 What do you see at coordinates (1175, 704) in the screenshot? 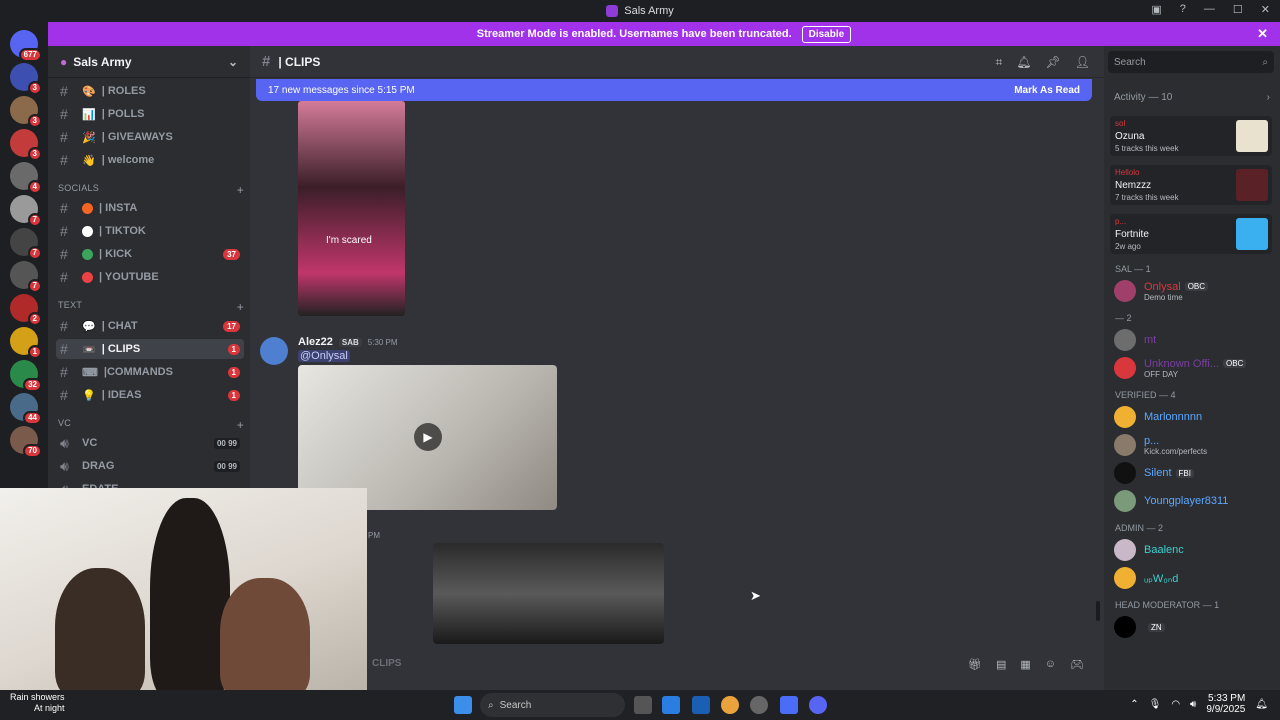
I see `wifi-icon: ◠` at bounding box center [1175, 704].